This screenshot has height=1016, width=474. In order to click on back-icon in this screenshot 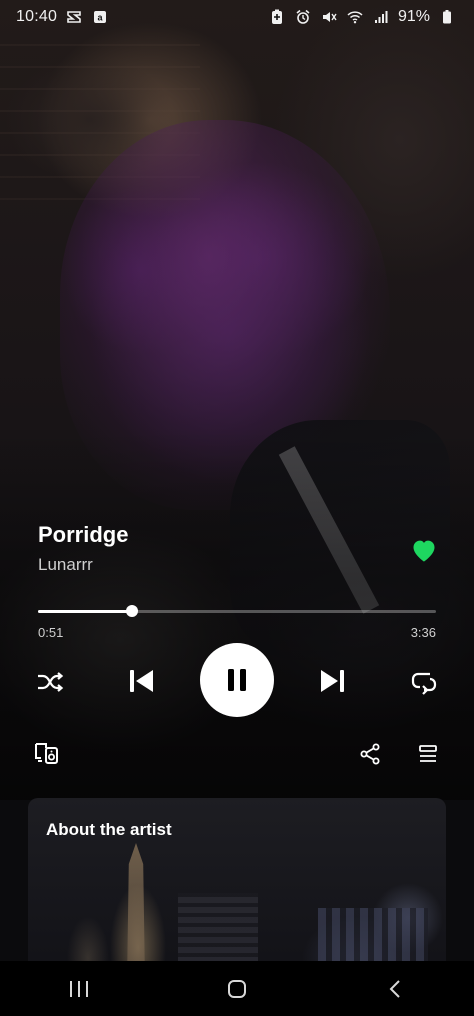, I will do `click(394, 988)`.